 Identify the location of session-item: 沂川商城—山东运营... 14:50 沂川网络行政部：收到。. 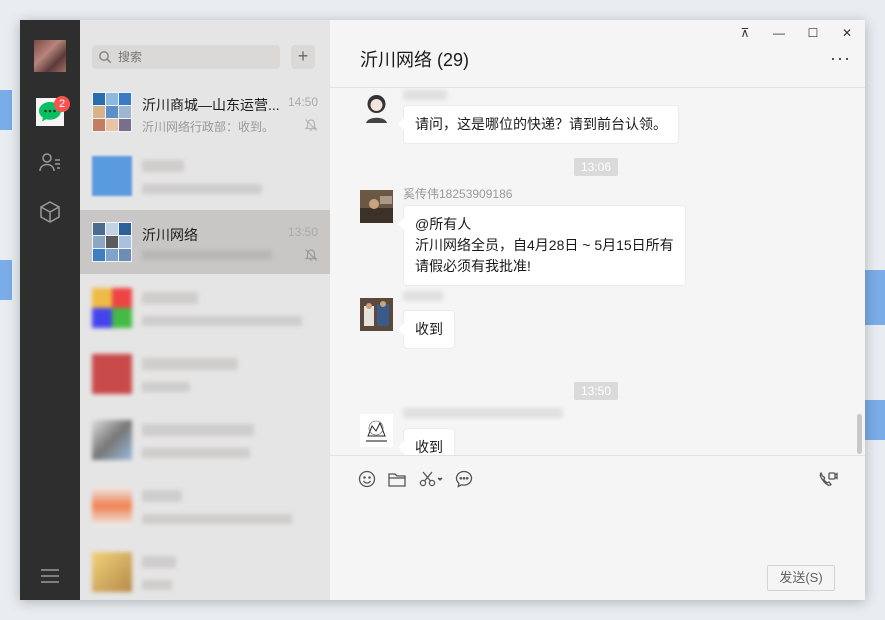
(205, 112).